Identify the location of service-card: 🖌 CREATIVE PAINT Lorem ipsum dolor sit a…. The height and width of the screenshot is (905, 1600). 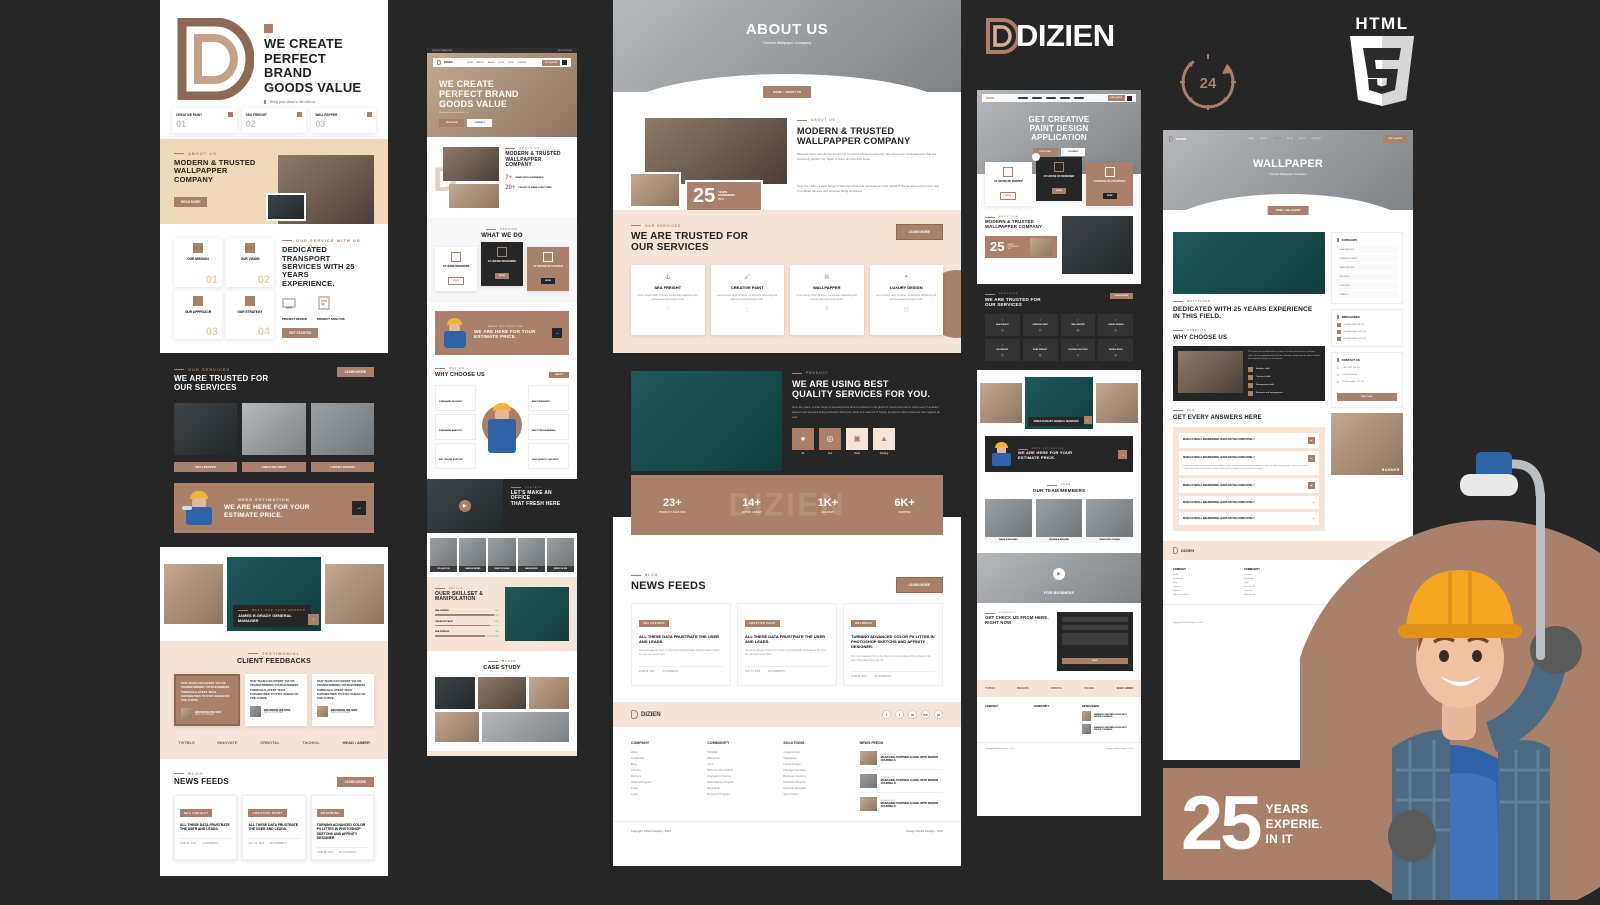
(747, 300).